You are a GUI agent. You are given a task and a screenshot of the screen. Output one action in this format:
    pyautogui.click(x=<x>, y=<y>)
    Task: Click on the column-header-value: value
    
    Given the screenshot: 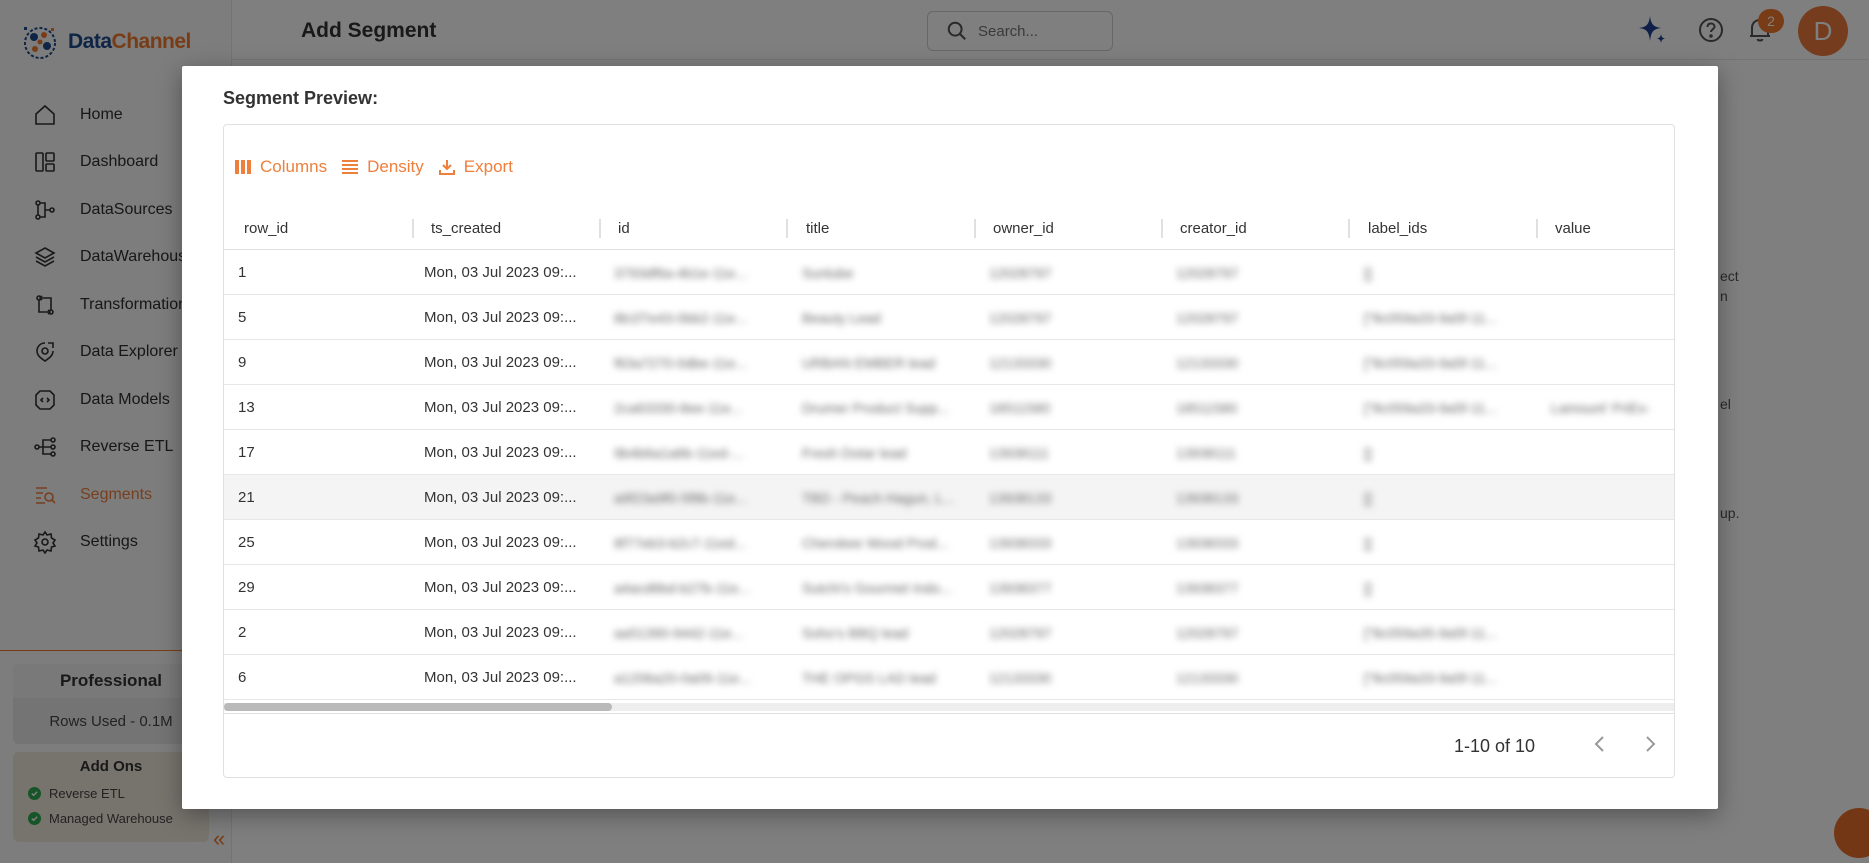 What is the action you would take?
    pyautogui.click(x=1573, y=228)
    